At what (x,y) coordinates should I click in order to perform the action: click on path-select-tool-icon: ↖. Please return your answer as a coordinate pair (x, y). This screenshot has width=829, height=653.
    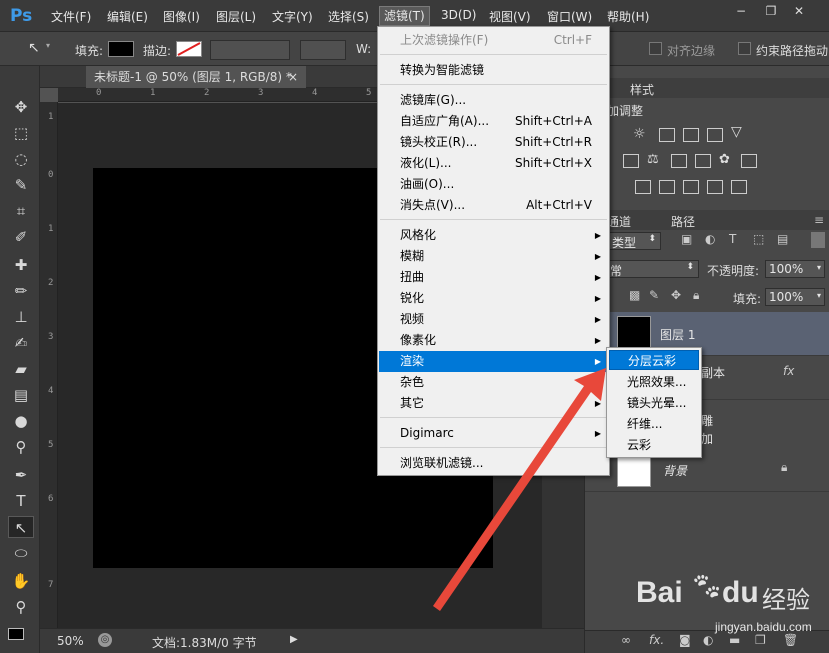
    Looking at the image, I should click on (34, 48).